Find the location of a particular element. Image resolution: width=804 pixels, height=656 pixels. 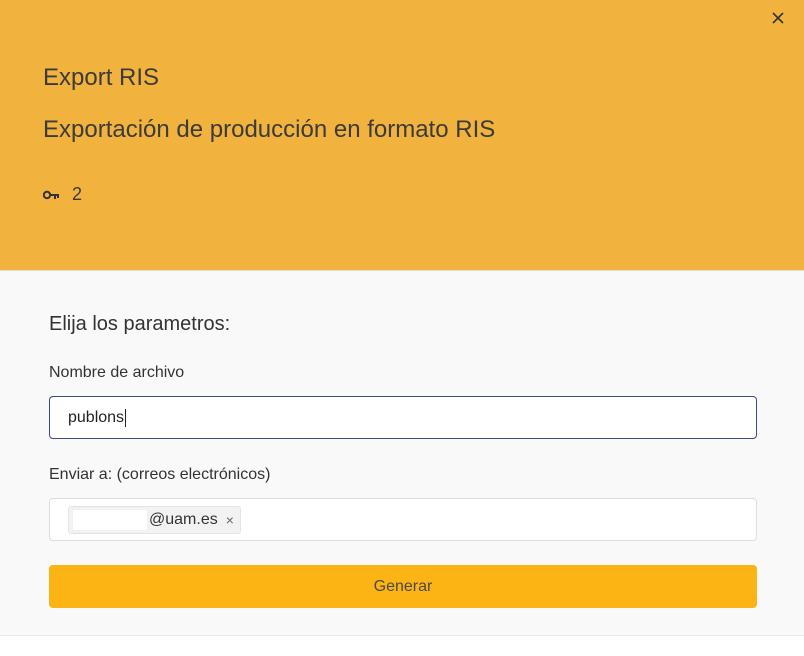

generate-button: Generar is located at coordinates (403, 586).